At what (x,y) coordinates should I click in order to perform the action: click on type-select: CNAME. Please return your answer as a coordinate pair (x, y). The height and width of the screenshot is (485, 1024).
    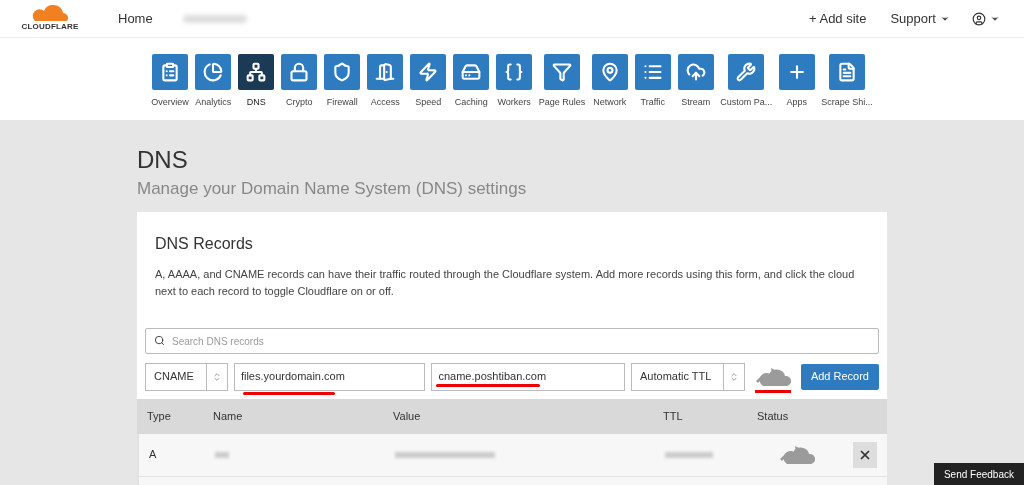
    Looking at the image, I should click on (186, 376).